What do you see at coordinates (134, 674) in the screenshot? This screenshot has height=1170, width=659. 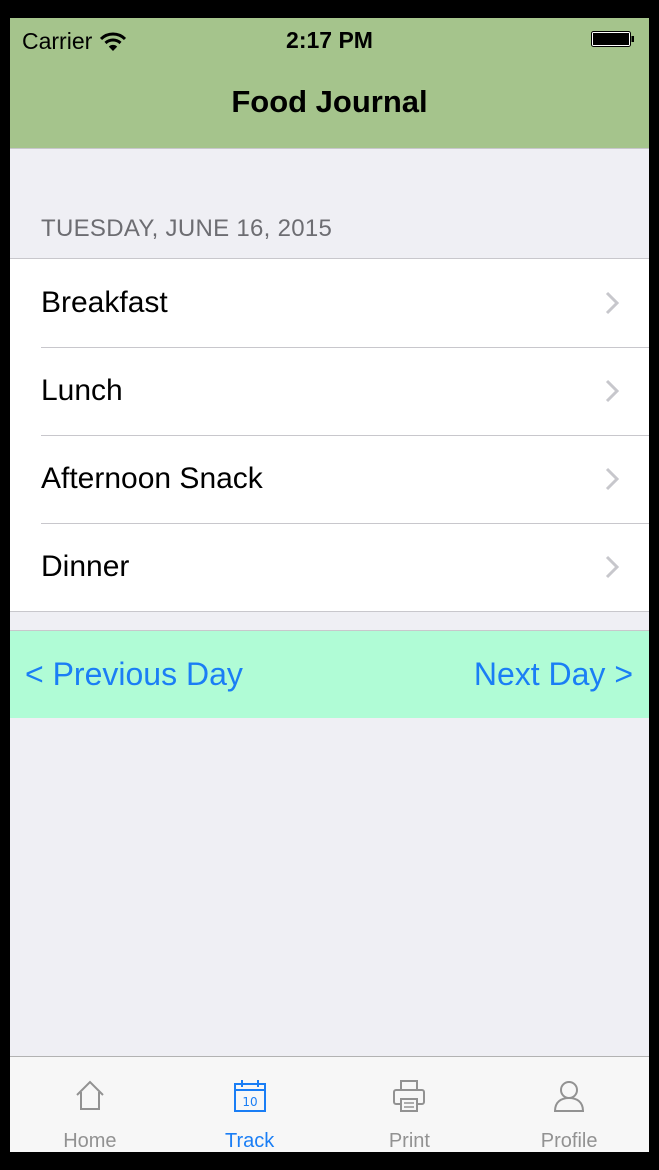 I see `previous-day-button: < Previous Day` at bounding box center [134, 674].